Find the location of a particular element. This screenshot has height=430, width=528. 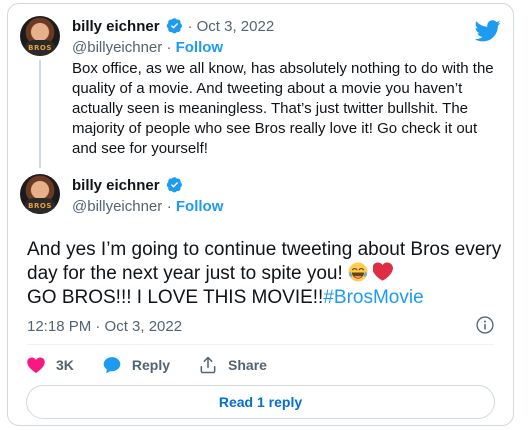

hashtag-link: #BrosMovie is located at coordinates (373, 297).